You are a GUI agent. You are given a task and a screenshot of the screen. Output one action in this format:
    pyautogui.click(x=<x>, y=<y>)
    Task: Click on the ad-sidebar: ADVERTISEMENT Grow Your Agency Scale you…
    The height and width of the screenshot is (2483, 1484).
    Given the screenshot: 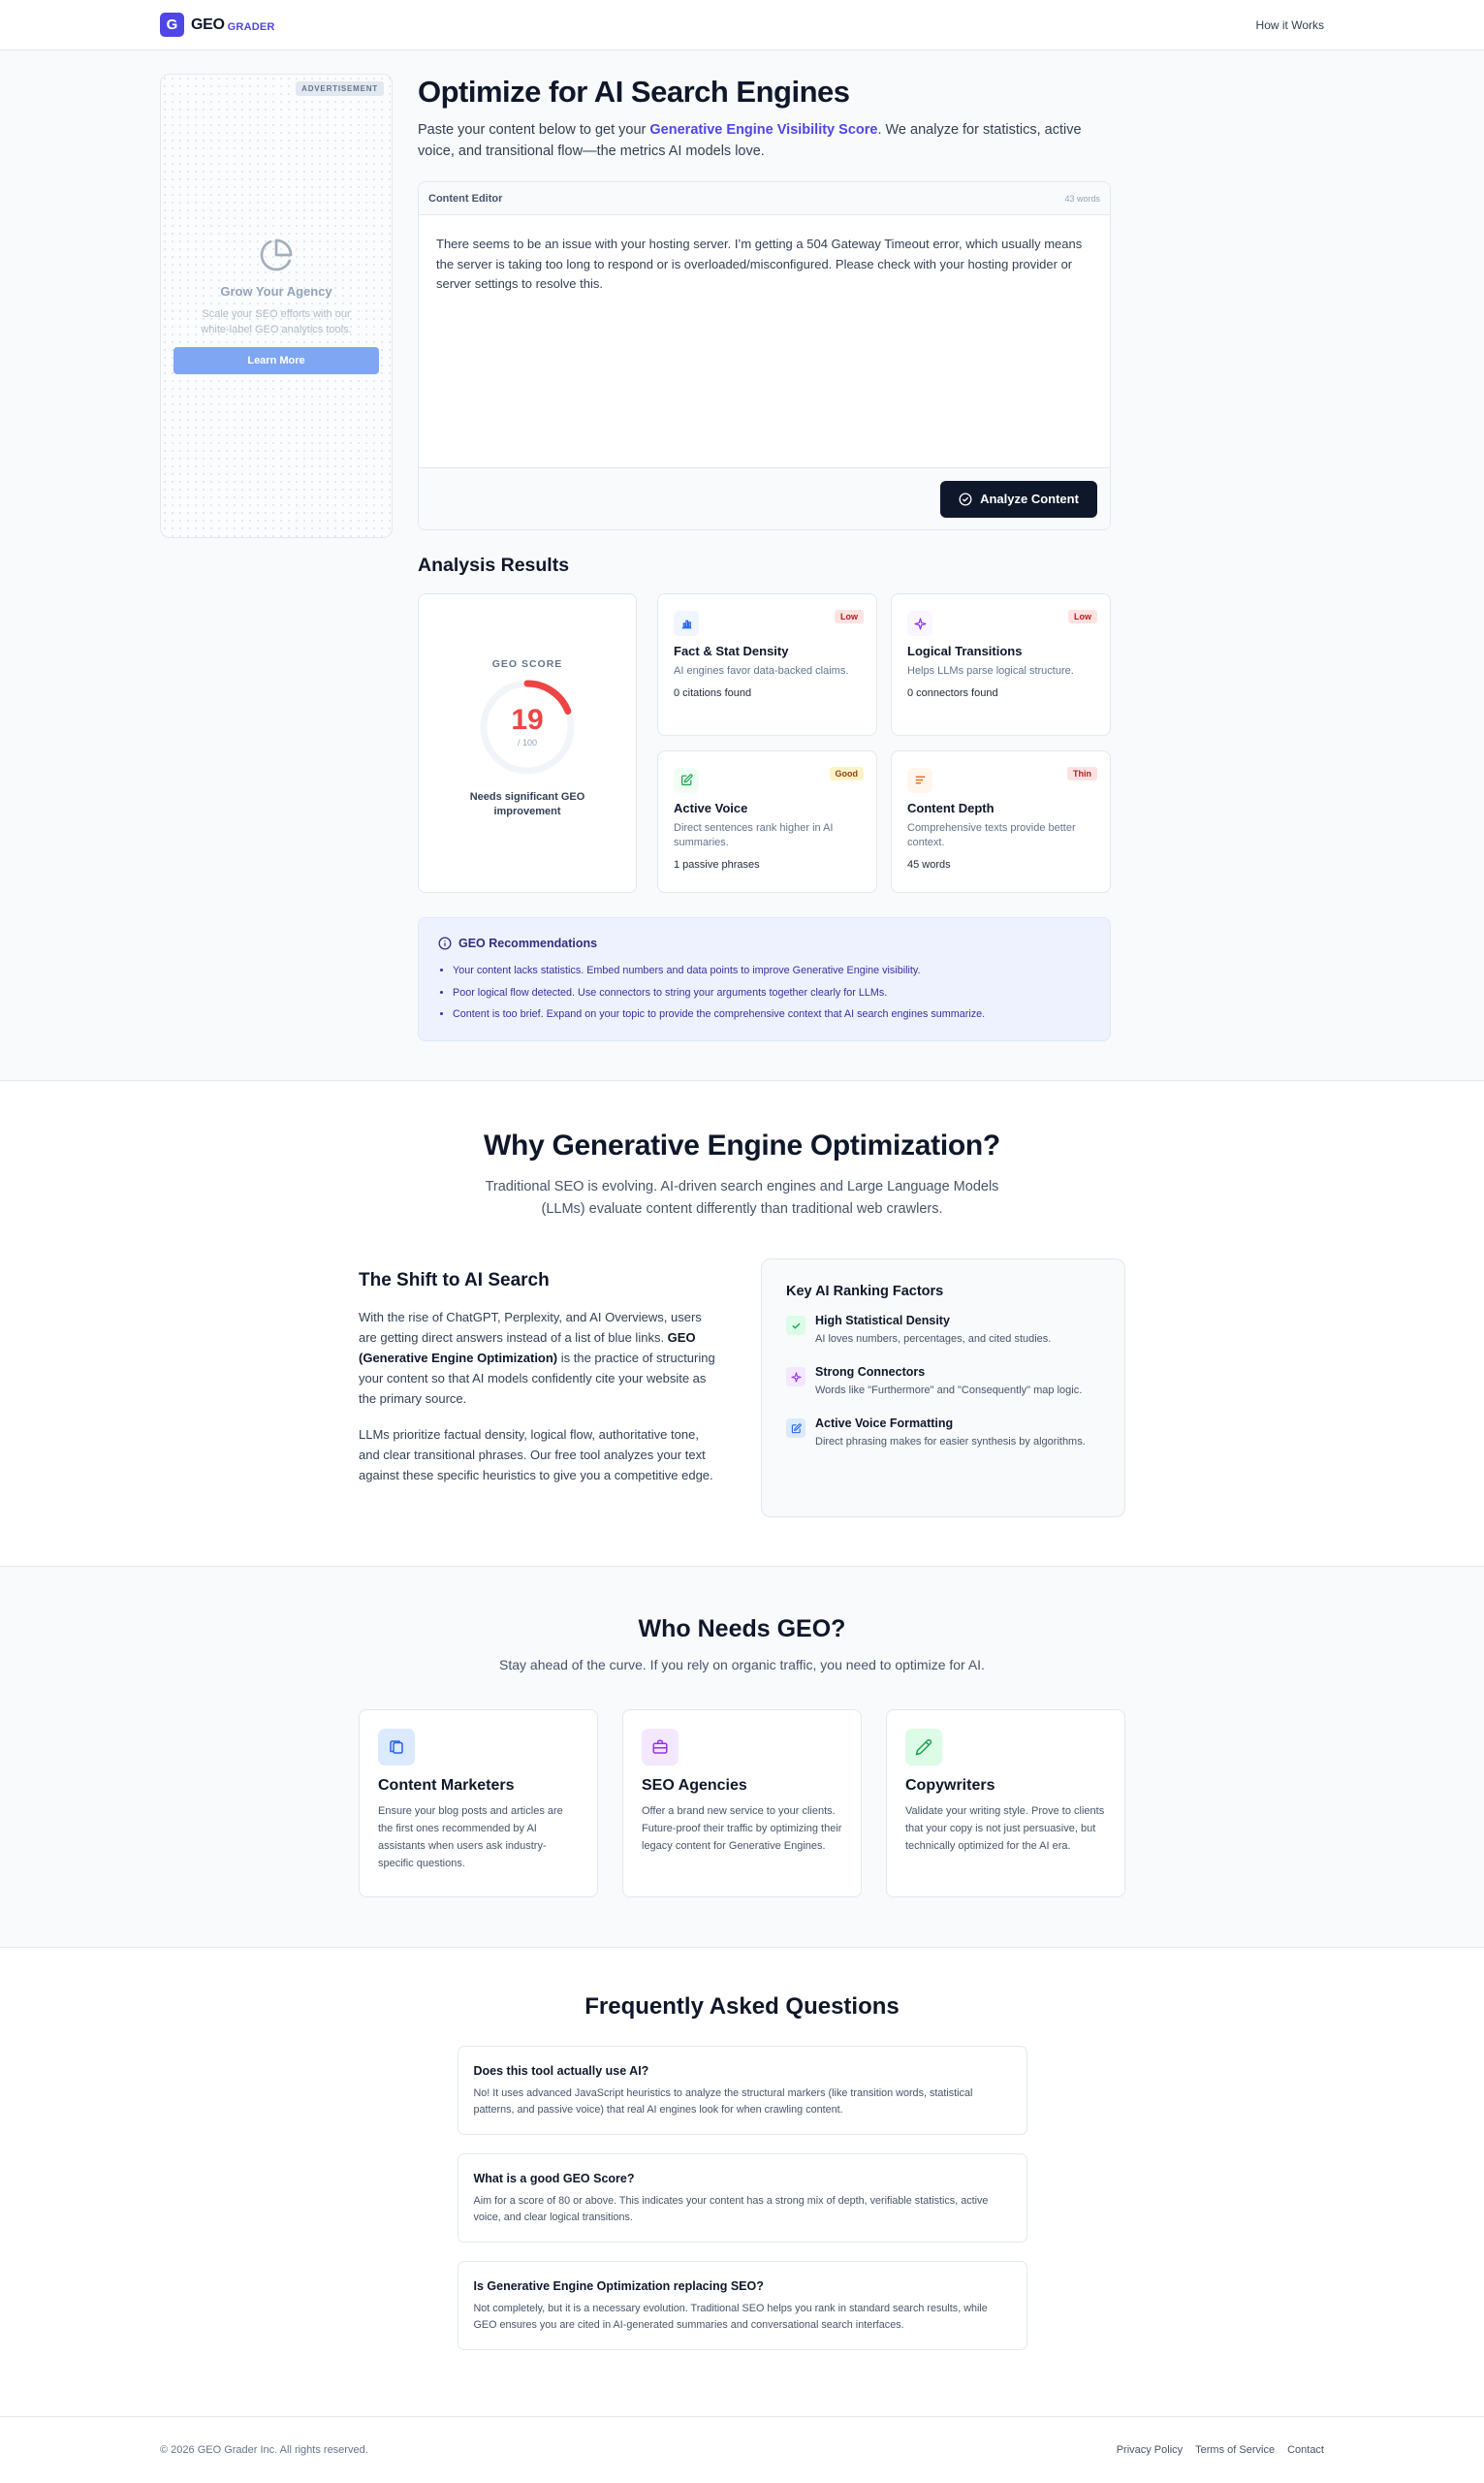 What is the action you would take?
    pyautogui.click(x=277, y=306)
    